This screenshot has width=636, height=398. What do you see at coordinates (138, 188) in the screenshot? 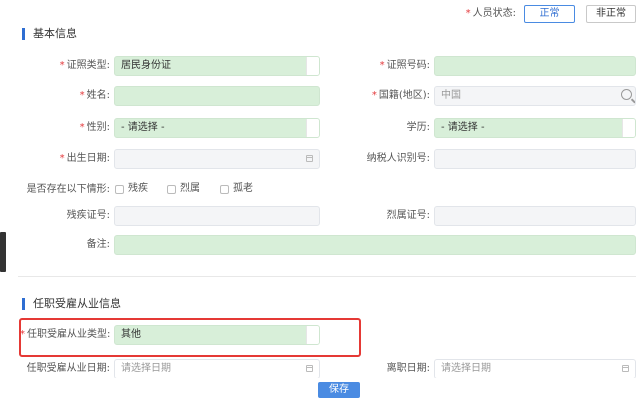
I see `disability-checkbox-label: 残疾` at bounding box center [138, 188].